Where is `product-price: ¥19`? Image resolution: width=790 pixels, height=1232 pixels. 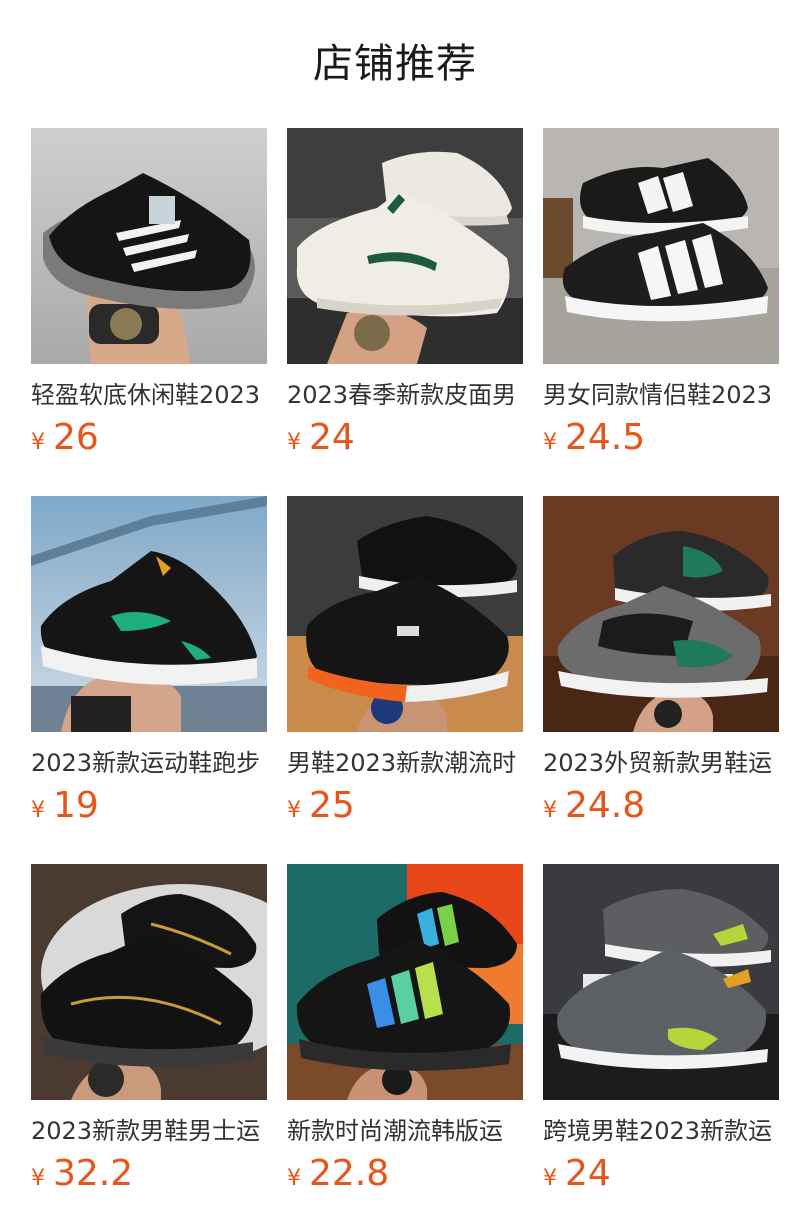 product-price: ¥19 is located at coordinates (149, 806).